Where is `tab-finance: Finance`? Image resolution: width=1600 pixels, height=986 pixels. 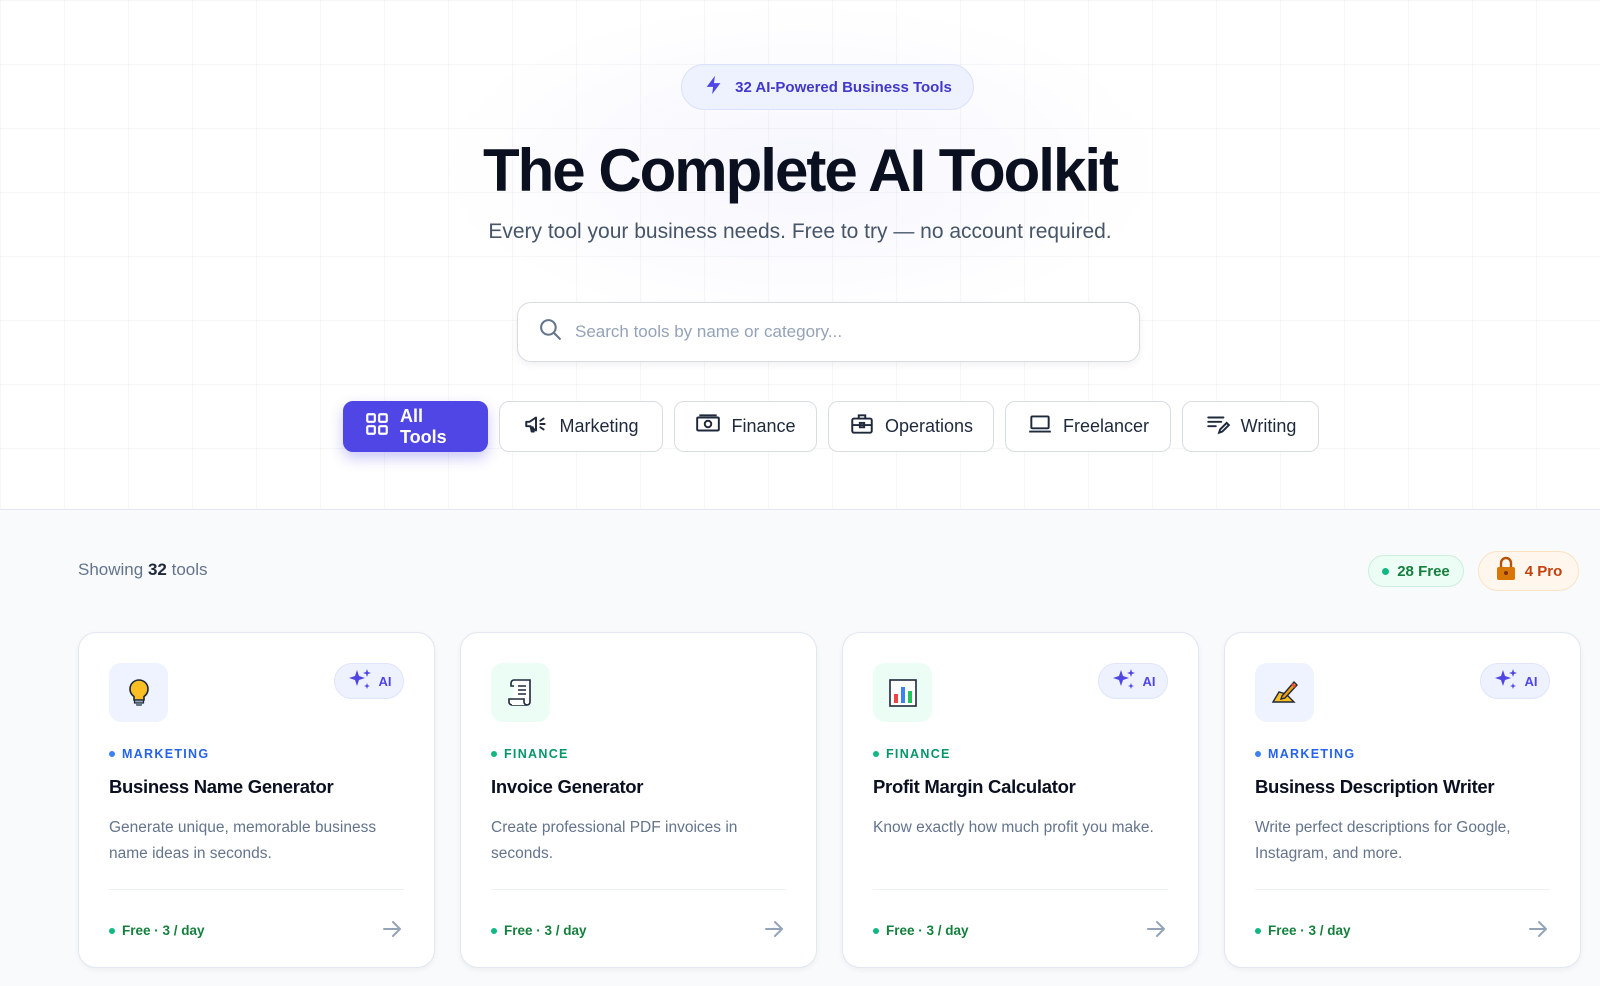 tab-finance: Finance is located at coordinates (745, 426).